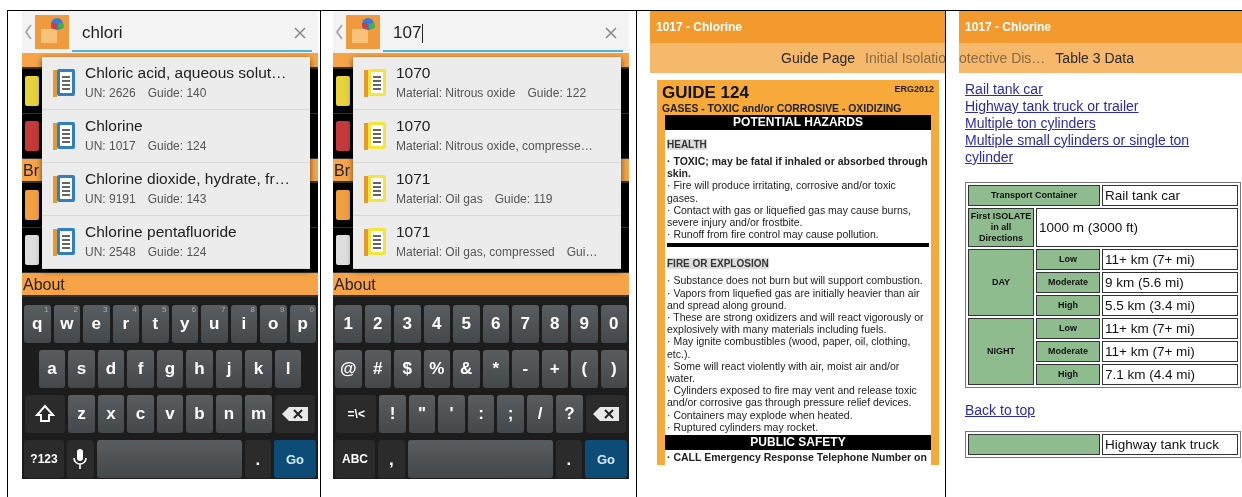 The image size is (1242, 497). What do you see at coordinates (466, 323) in the screenshot?
I see `keyboard-key: 5` at bounding box center [466, 323].